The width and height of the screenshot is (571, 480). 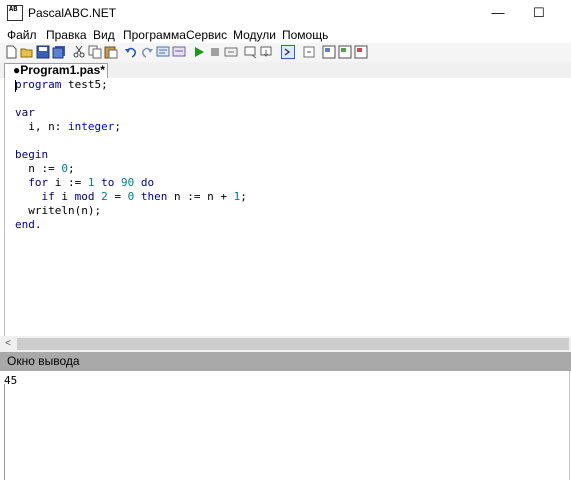 I want to click on form-designer-icon, so click(x=329, y=52).